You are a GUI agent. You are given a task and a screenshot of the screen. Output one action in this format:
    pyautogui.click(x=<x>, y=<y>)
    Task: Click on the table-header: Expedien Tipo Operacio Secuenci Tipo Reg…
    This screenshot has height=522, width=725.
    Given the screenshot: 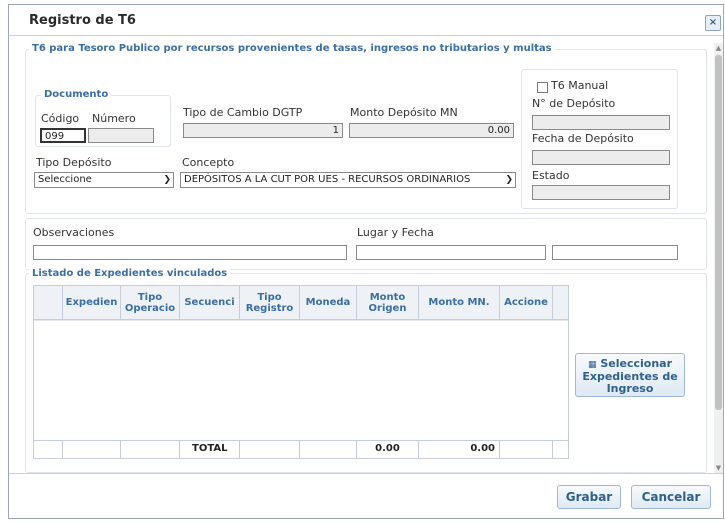 What is the action you would take?
    pyautogui.click(x=301, y=303)
    